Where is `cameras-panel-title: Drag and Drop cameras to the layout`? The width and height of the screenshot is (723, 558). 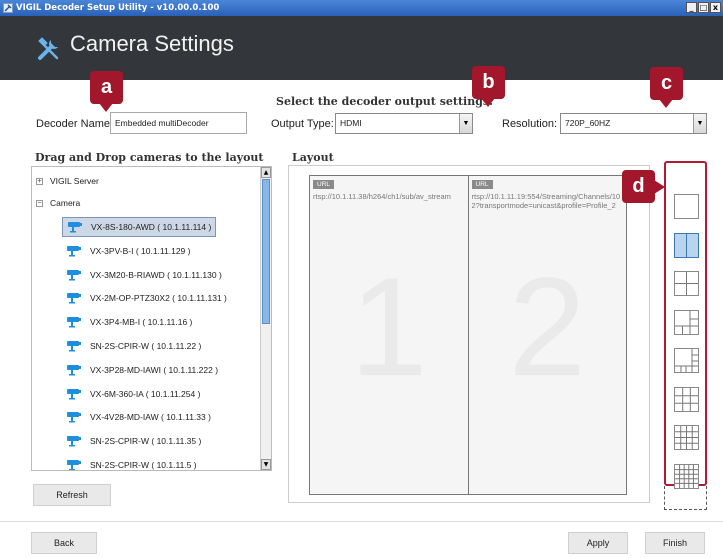 cameras-panel-title: Drag and Drop cameras to the layout is located at coordinates (149, 157).